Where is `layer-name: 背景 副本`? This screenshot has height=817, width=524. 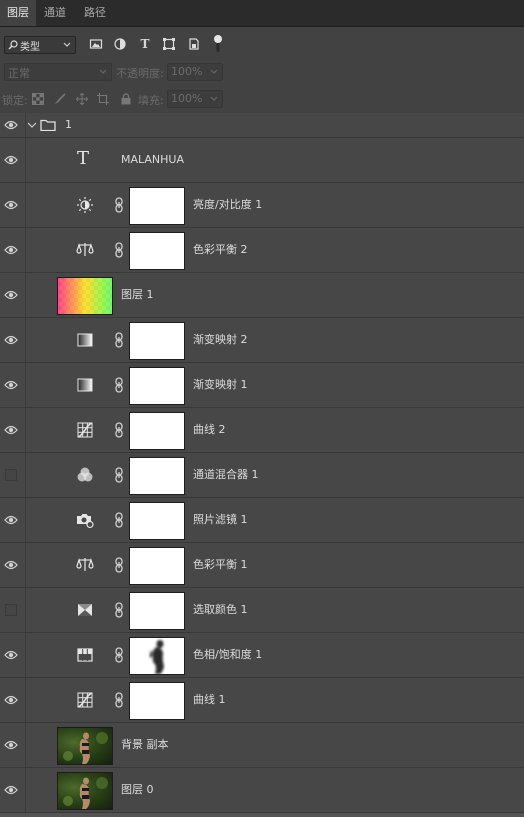 layer-name: 背景 副本 is located at coordinates (145, 744).